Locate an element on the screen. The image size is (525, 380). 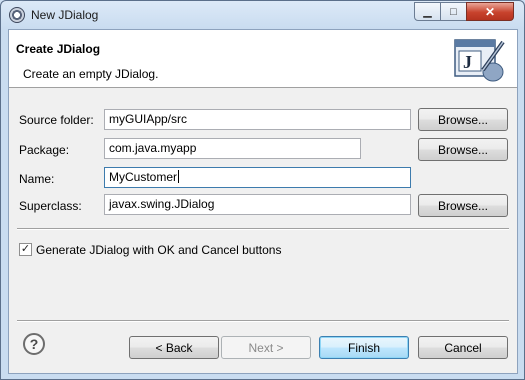
package-label: Package: is located at coordinates (44, 150).